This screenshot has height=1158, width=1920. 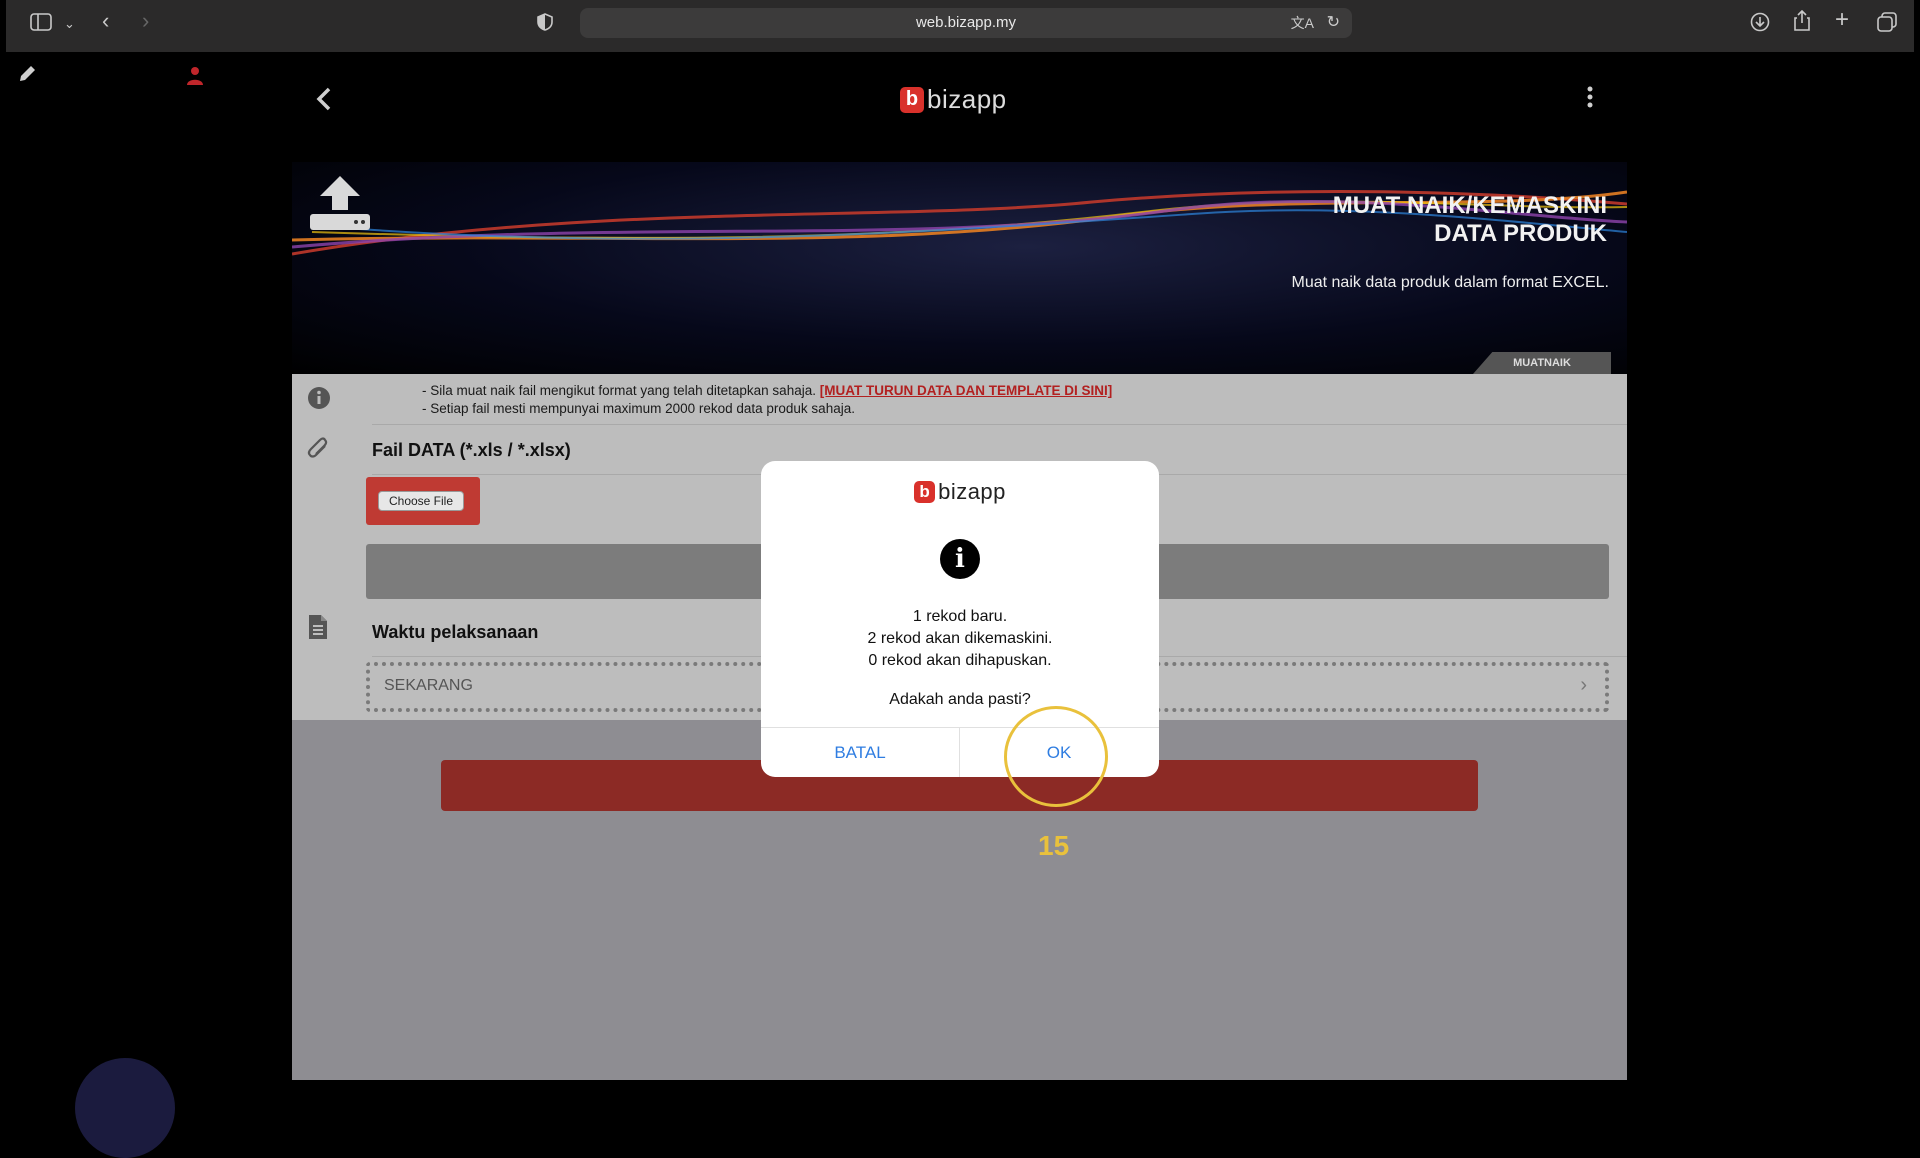 I want to click on execution-time-value: SEKARANG, so click(x=428, y=685).